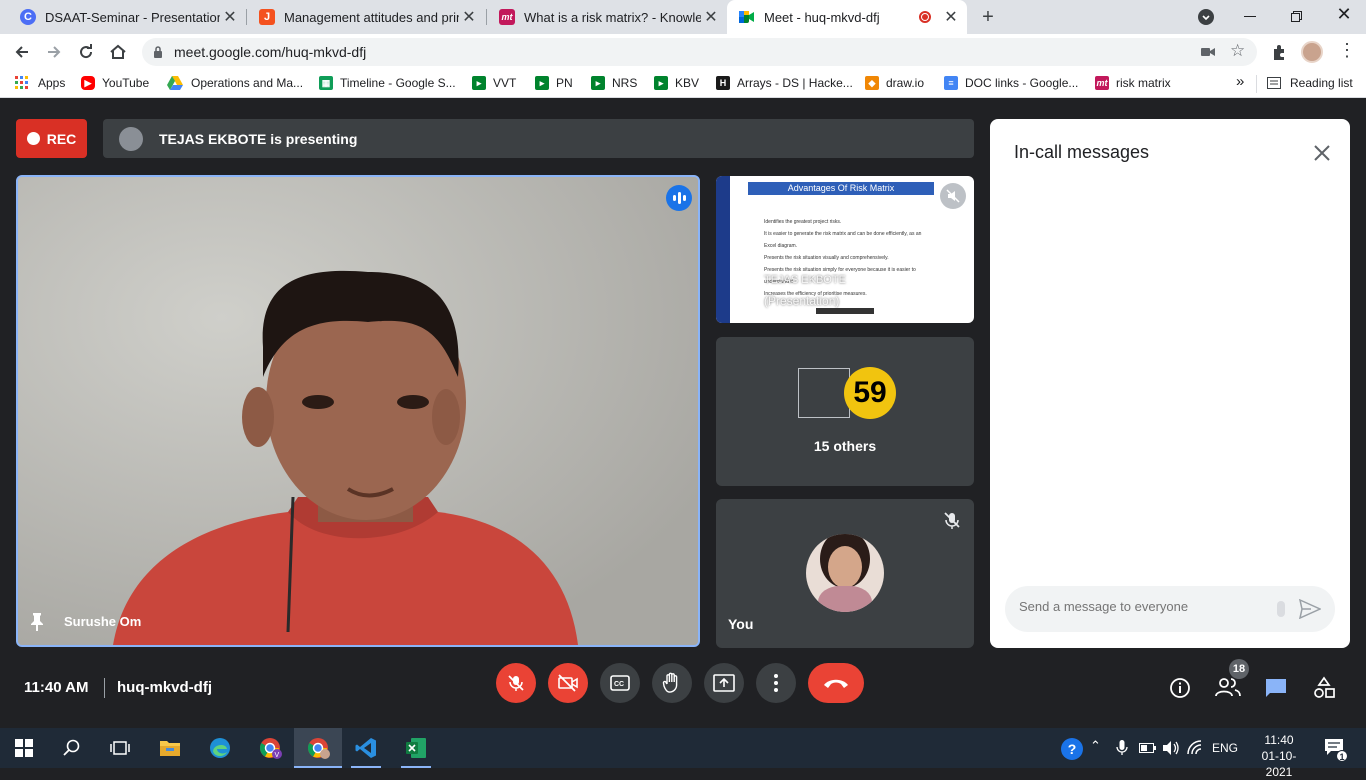  Describe the element at coordinates (554, 83) in the screenshot. I see `bookmark-pn: ▸ PN` at that location.